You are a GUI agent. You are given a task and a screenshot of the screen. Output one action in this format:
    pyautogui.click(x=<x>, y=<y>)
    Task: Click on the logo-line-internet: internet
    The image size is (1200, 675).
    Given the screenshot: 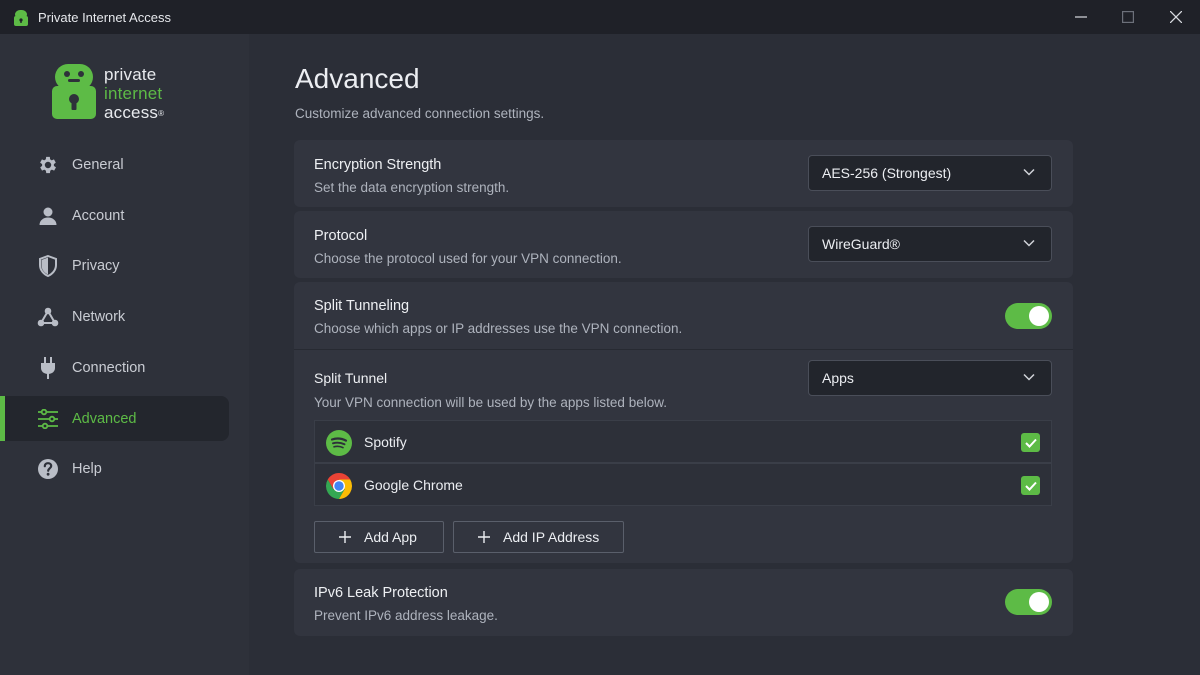 What is the action you would take?
    pyautogui.click(x=133, y=93)
    